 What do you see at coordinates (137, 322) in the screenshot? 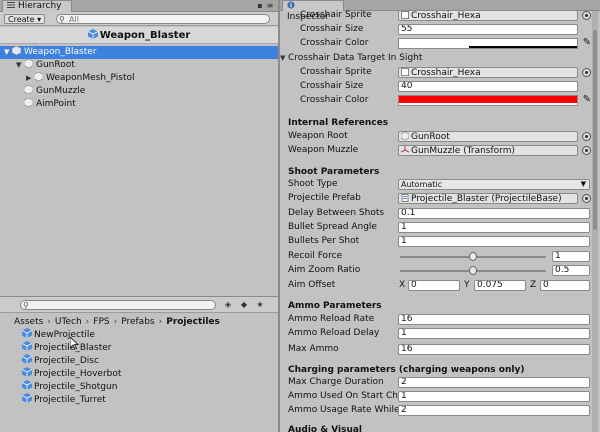
I see `breadcrumb-prefabs: Prefabs` at bounding box center [137, 322].